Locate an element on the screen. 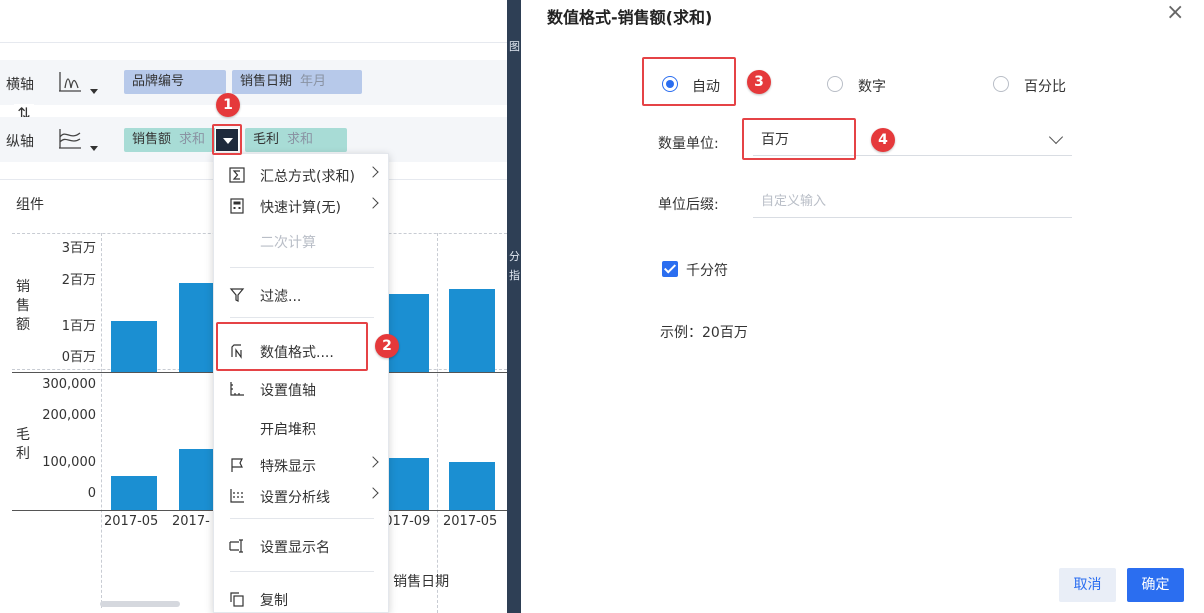 The image size is (1204, 613). radio-label-percent: 百分比 is located at coordinates (1045, 87).